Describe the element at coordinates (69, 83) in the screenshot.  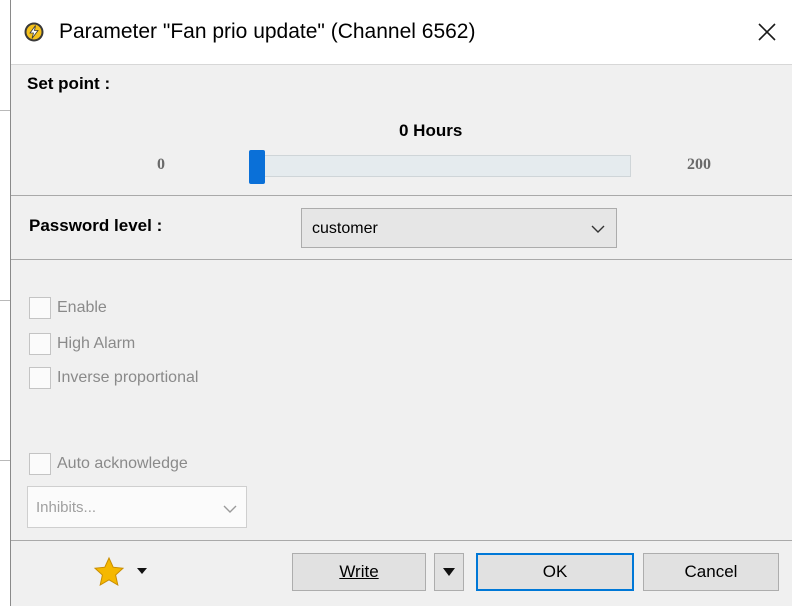
I see `setpoint-label: Set point :` at that location.